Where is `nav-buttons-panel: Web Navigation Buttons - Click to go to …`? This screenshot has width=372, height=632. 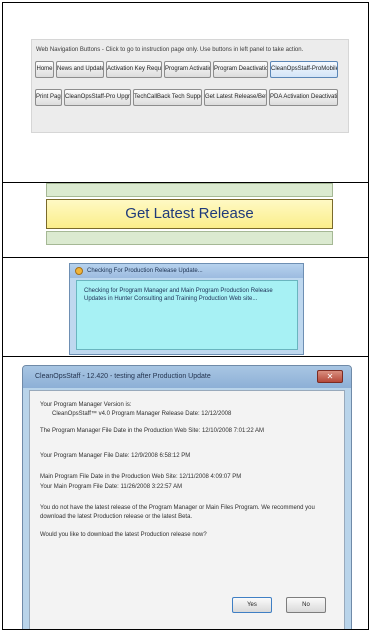 nav-buttons-panel: Web Navigation Buttons - Click to go to … is located at coordinates (190, 86).